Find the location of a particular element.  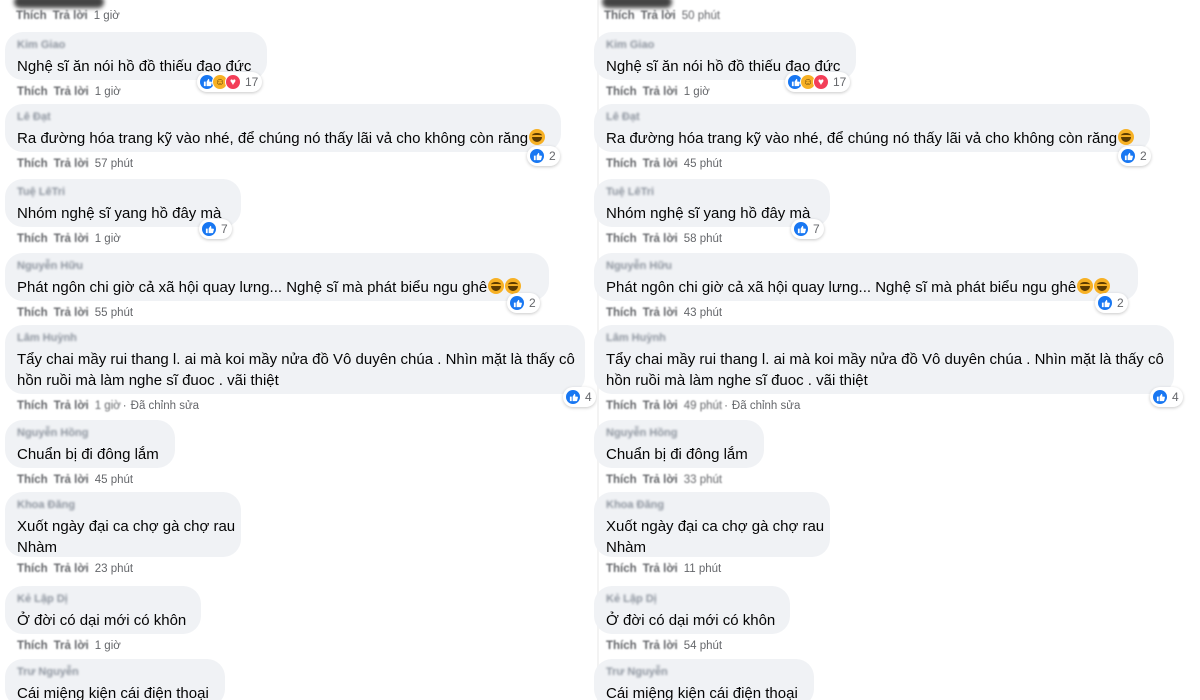

comment-actions: Thích Trả lời 11 phút is located at coordinates (663, 569).